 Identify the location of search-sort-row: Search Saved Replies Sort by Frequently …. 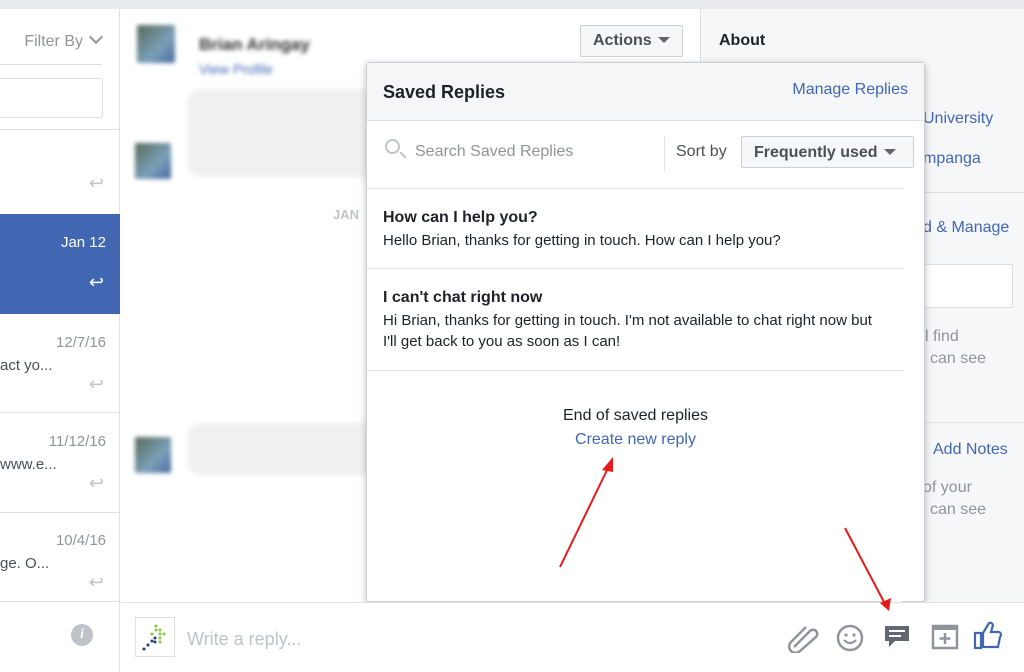
(640, 155).